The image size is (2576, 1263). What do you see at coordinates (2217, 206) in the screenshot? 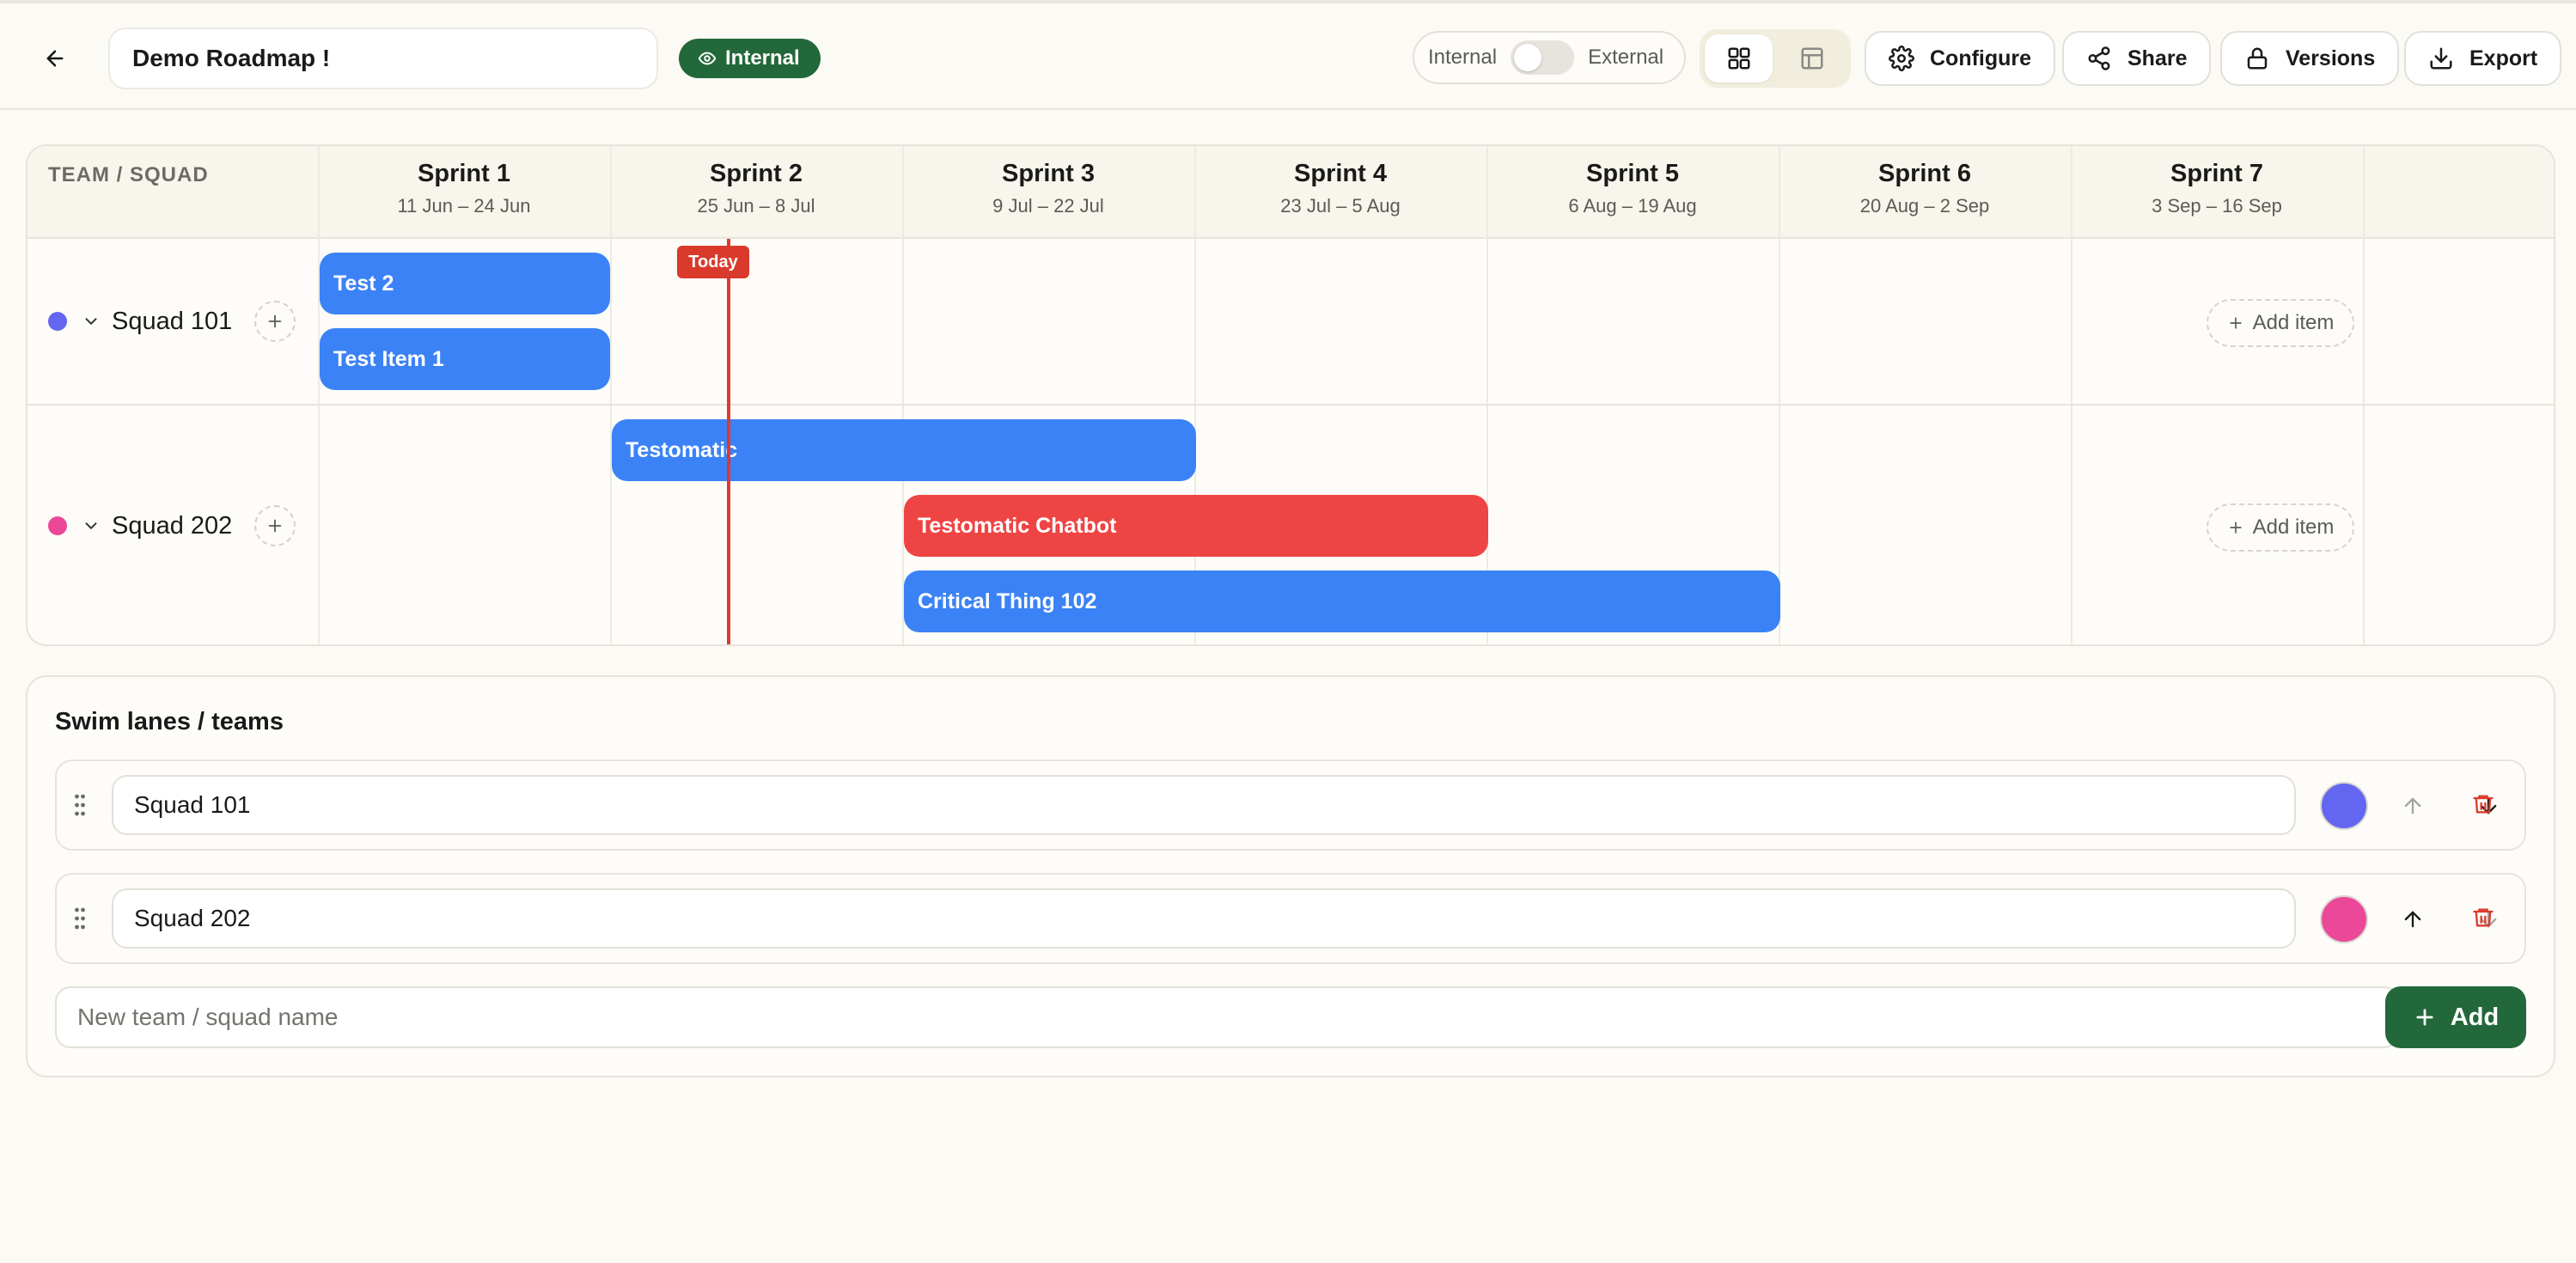
I see `sprint-dates: 3 Sep – 16 Sep` at bounding box center [2217, 206].